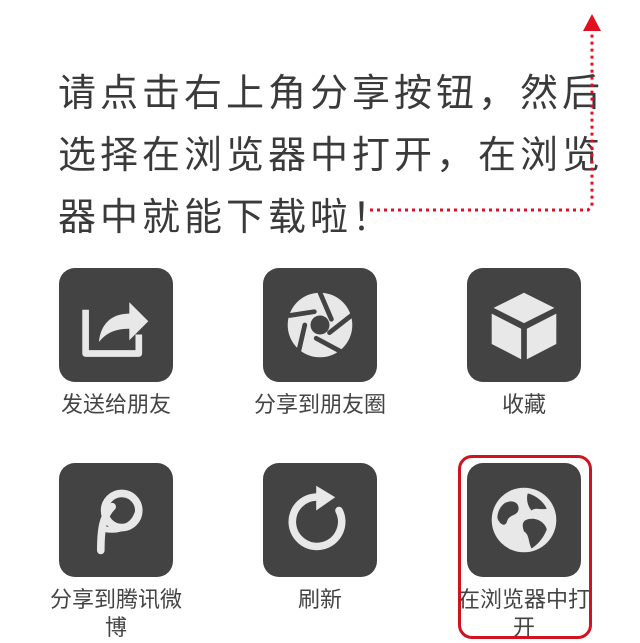 This screenshot has width=640, height=643. I want to click on cube-icon, so click(524, 326).